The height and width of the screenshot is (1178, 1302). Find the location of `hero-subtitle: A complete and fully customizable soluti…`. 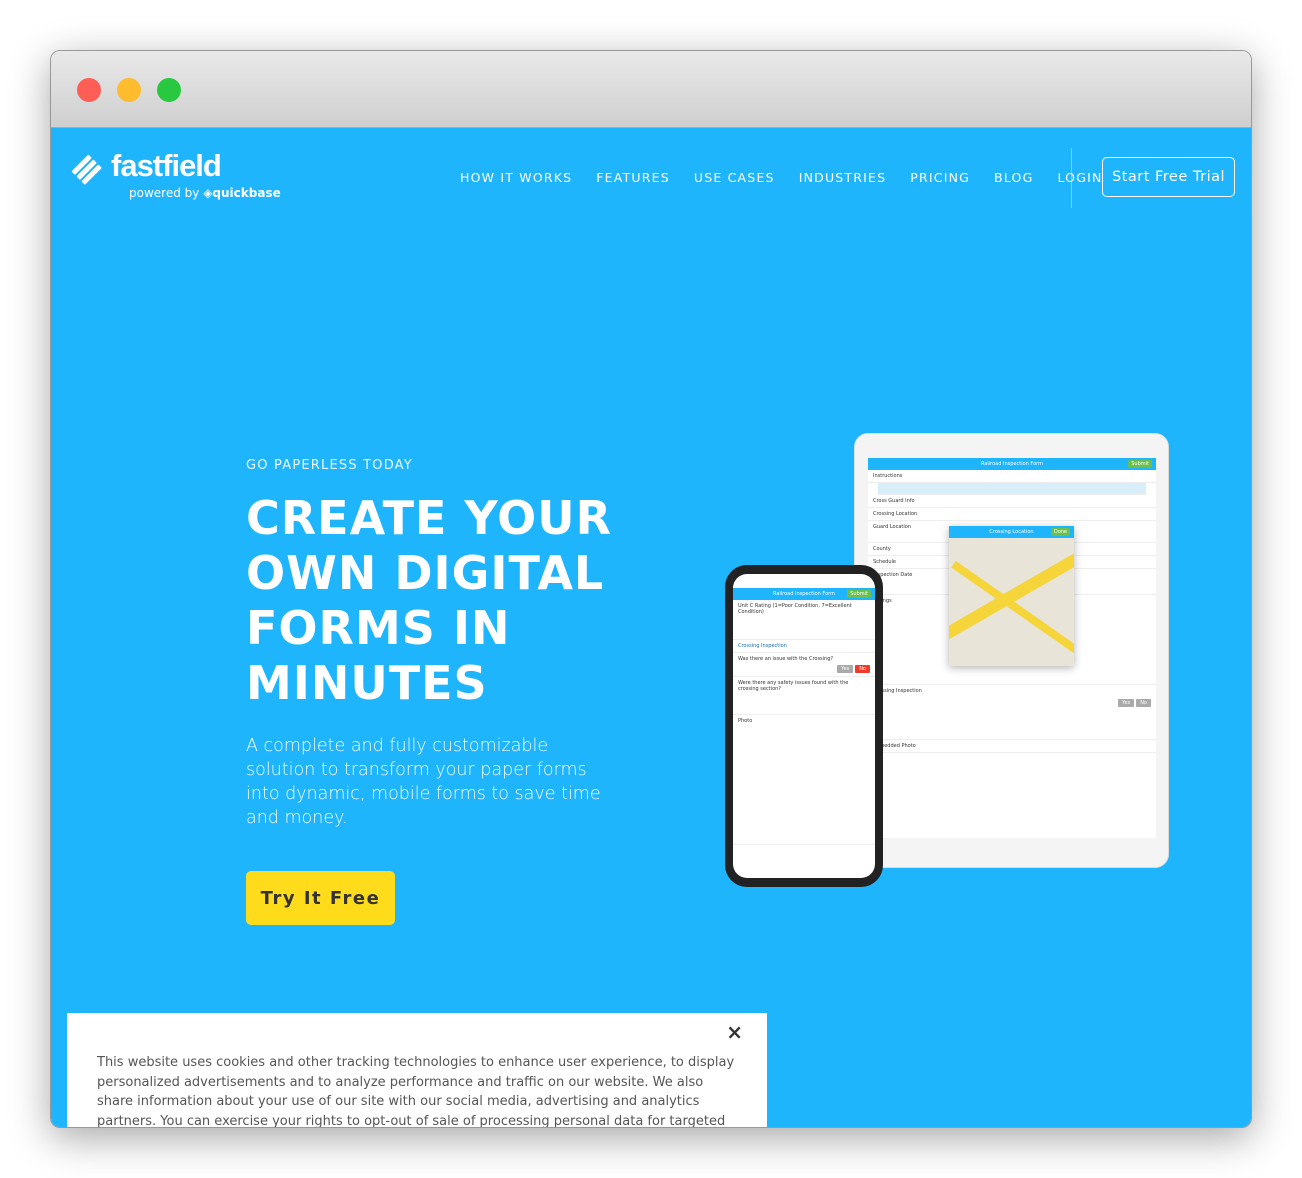

hero-subtitle: A complete and fully customizable soluti… is located at coordinates (423, 782).